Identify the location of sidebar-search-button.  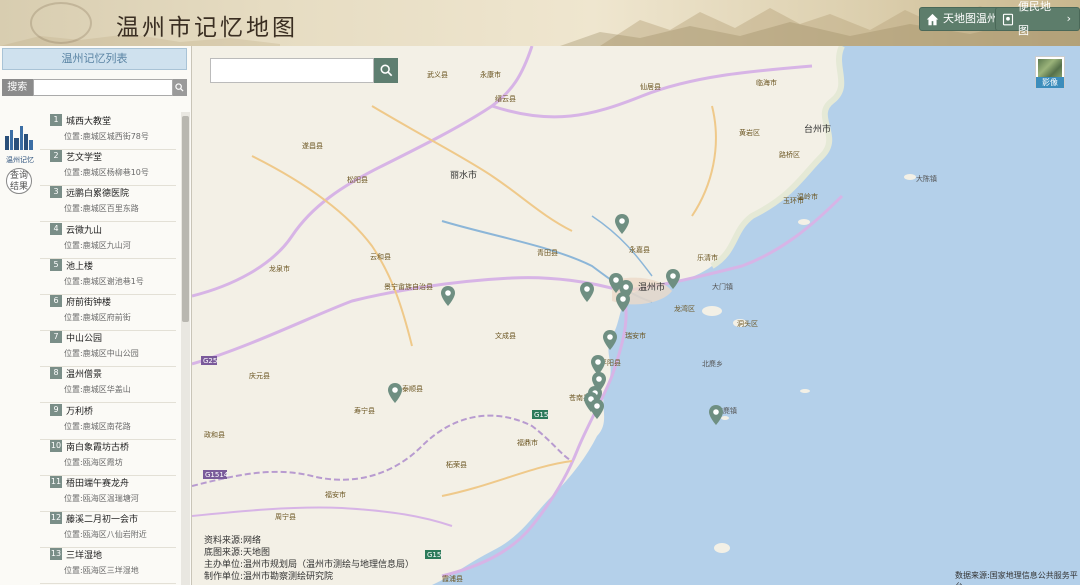
(179, 87).